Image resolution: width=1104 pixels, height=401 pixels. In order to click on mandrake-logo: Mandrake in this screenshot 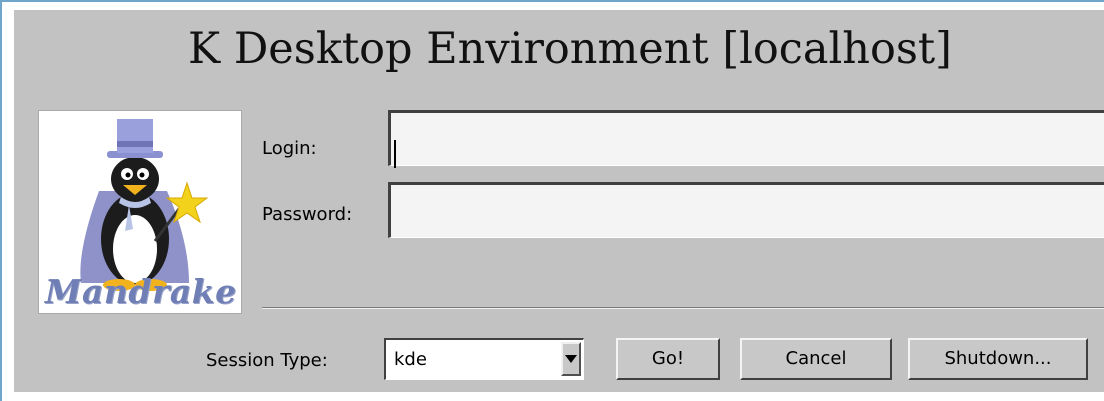, I will do `click(140, 212)`.